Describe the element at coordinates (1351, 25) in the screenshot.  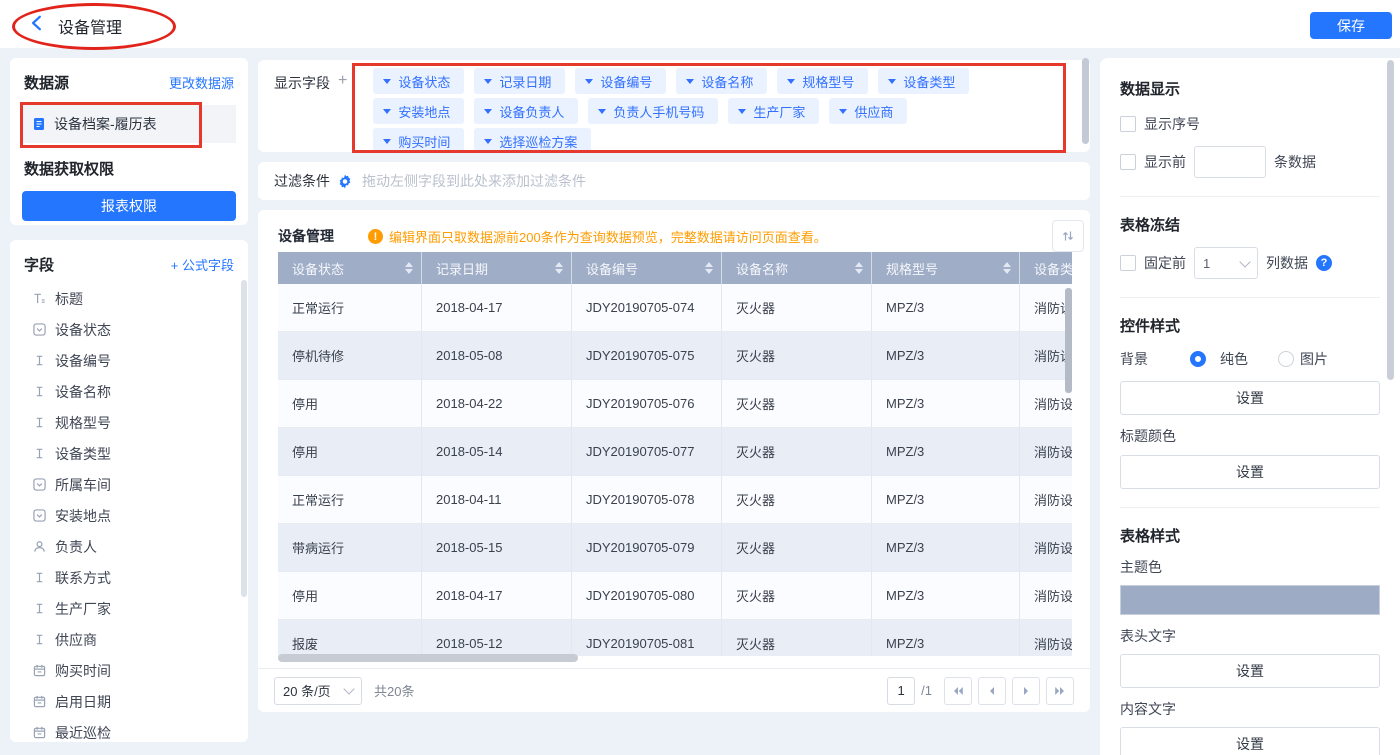
I see `save-button: 保存` at that location.